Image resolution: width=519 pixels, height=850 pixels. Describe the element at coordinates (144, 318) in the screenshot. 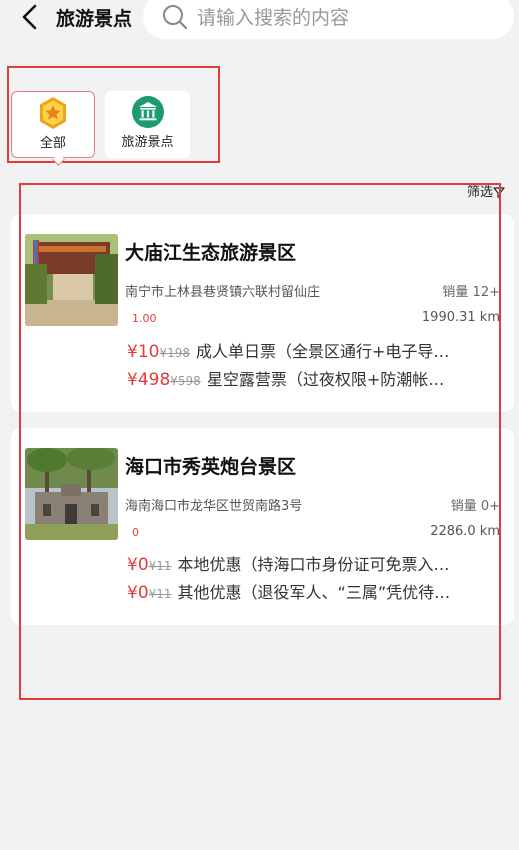

I see `spot-score: 1.00` at that location.